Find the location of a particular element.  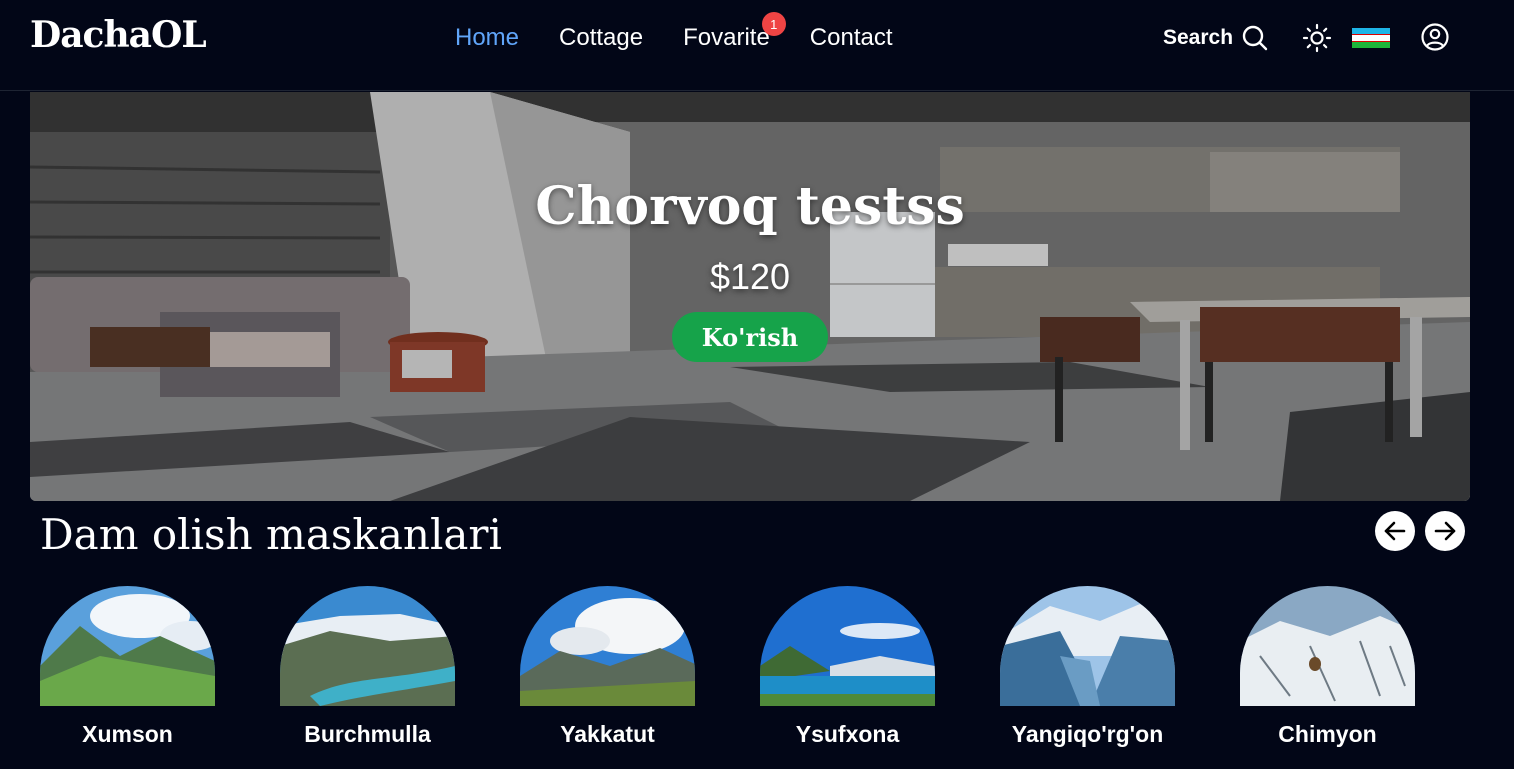

place-name: Yangiqo'rg'on is located at coordinates (1087, 734).